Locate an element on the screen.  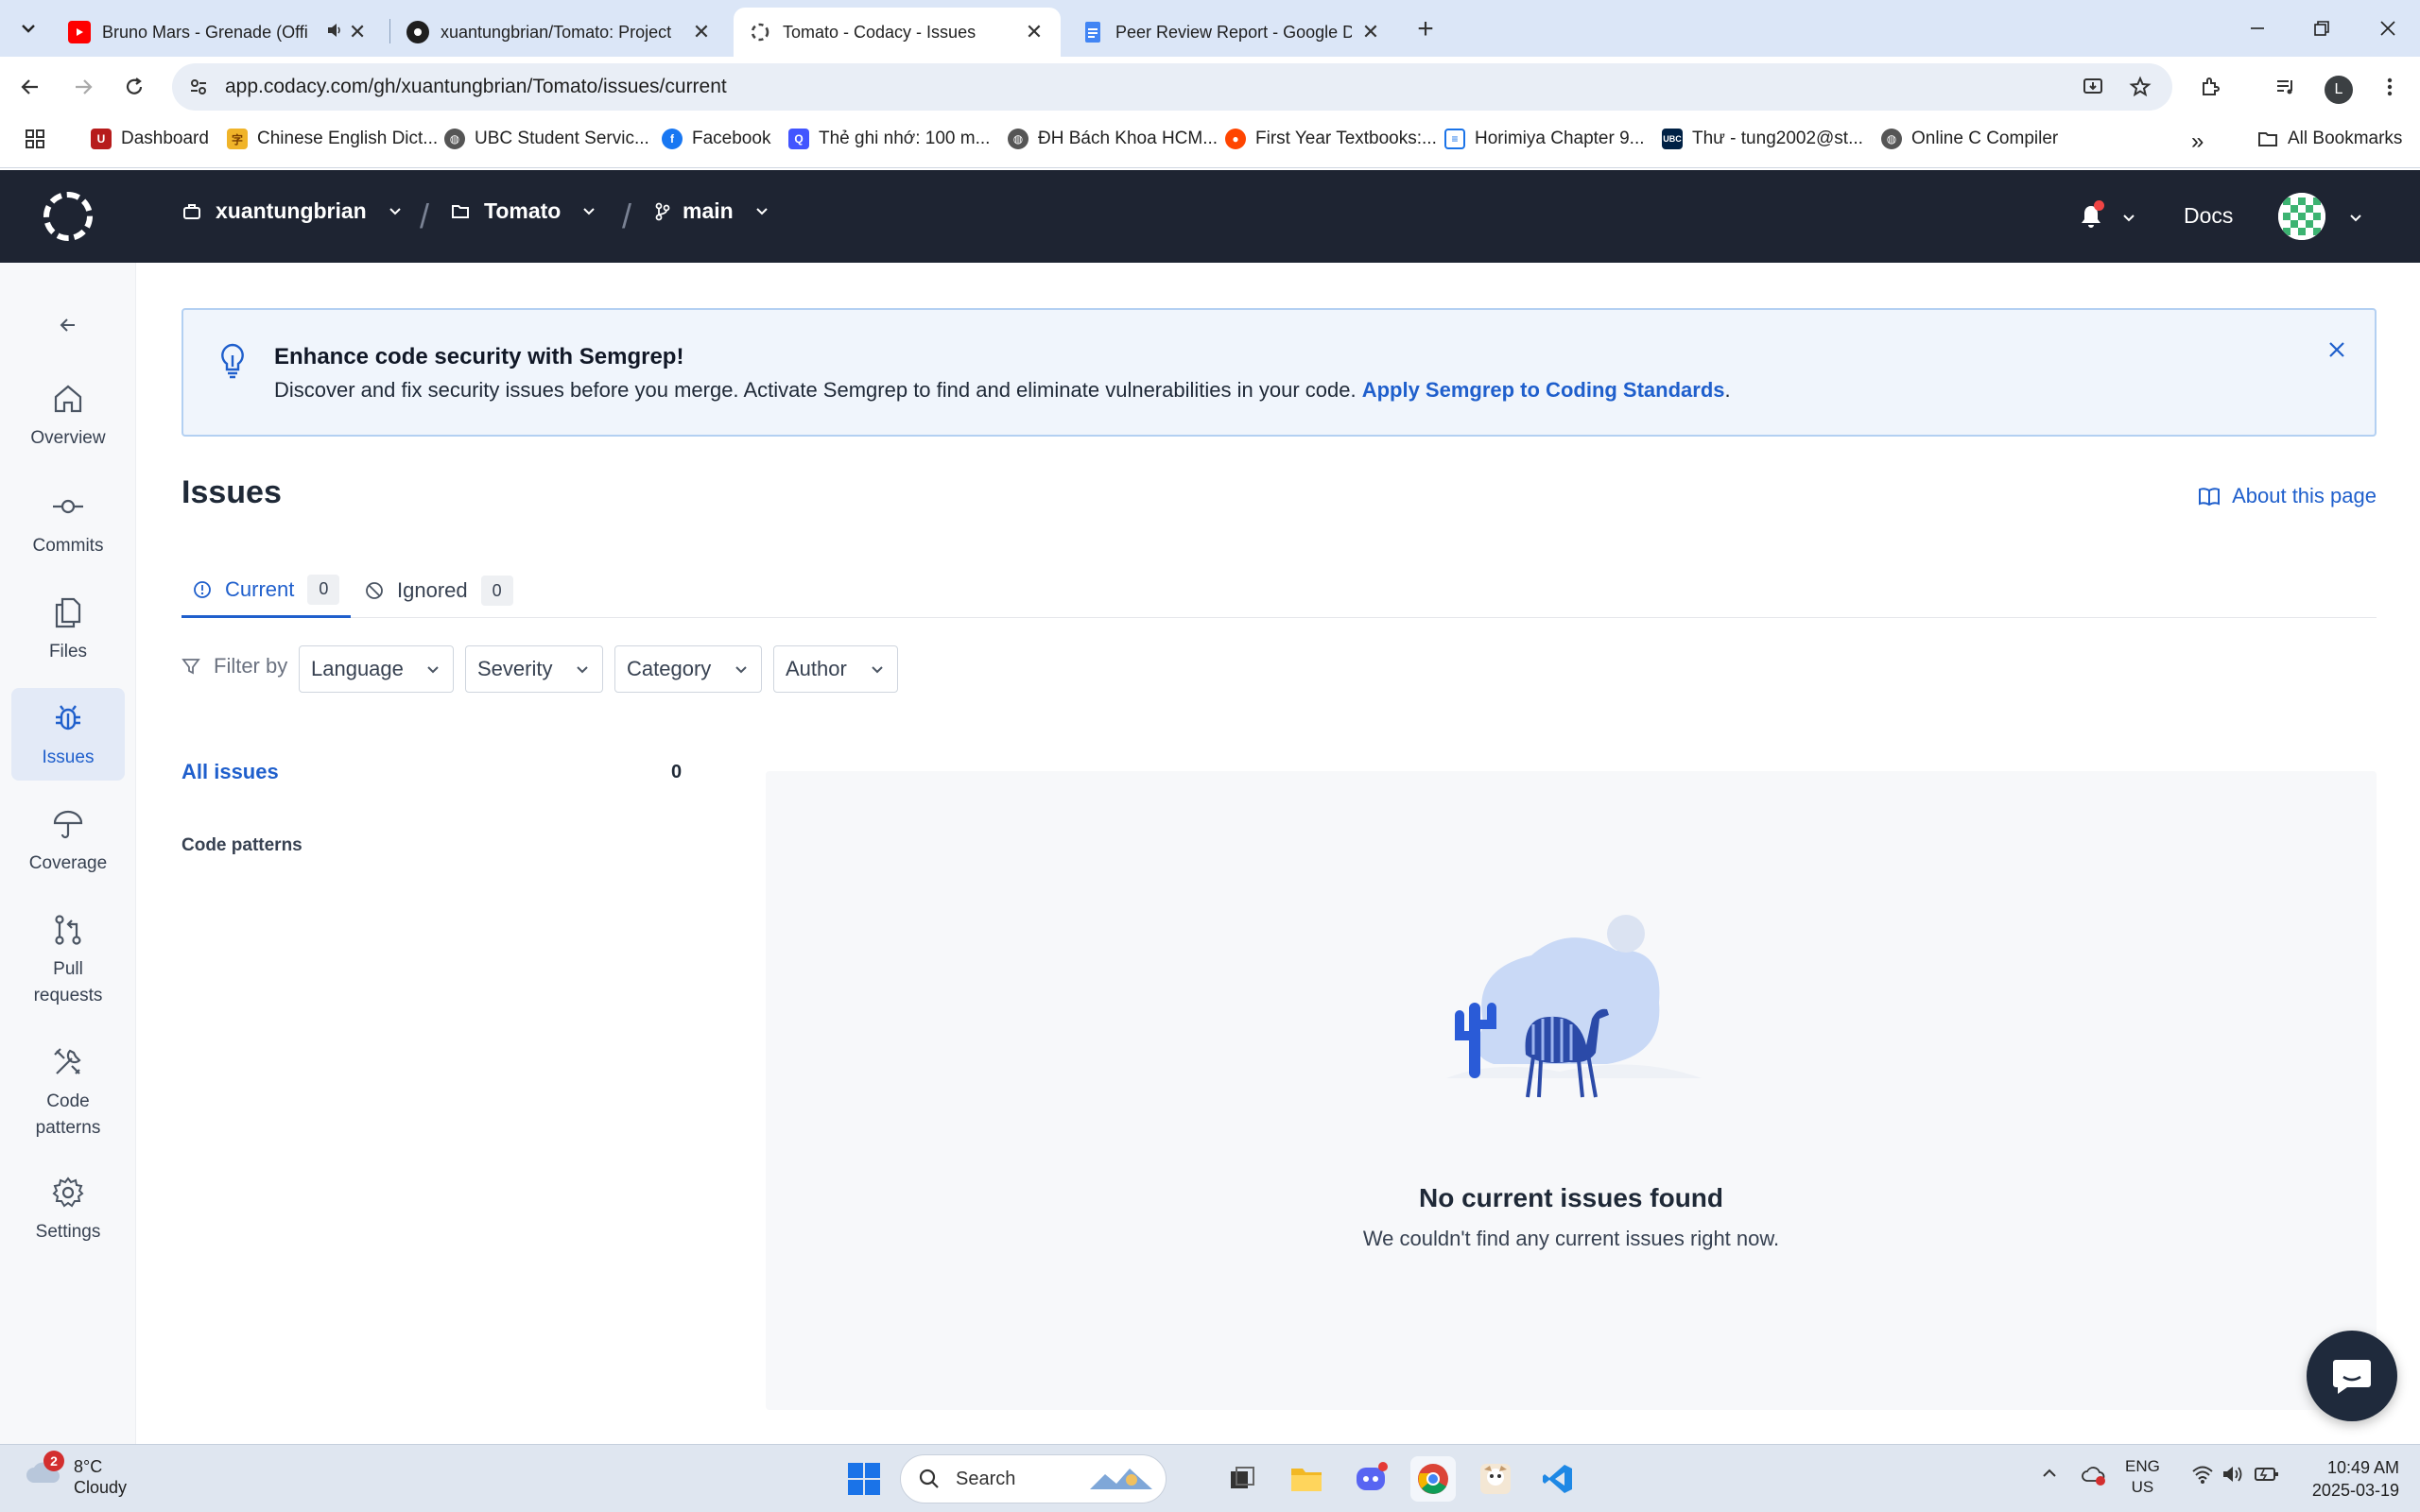
back-button is located at coordinates (30, 87).